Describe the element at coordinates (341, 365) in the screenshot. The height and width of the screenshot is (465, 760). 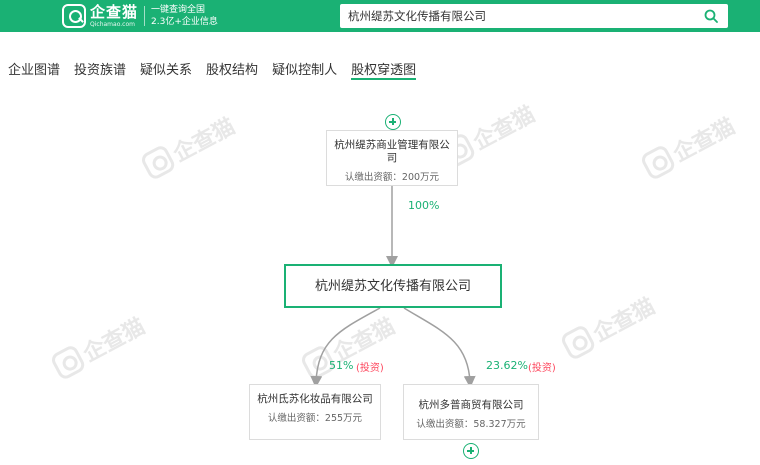
I see `investment-percent: 51%` at that location.